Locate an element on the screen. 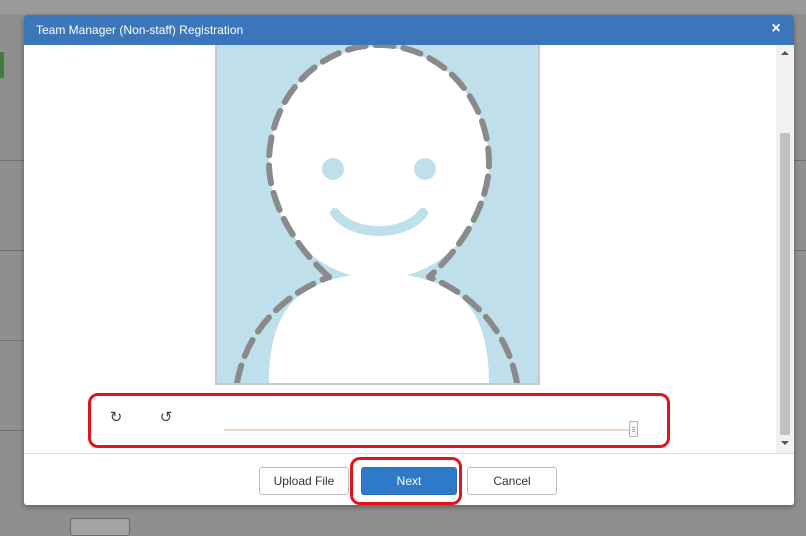  upload-file-button: Upload File is located at coordinates (304, 481).